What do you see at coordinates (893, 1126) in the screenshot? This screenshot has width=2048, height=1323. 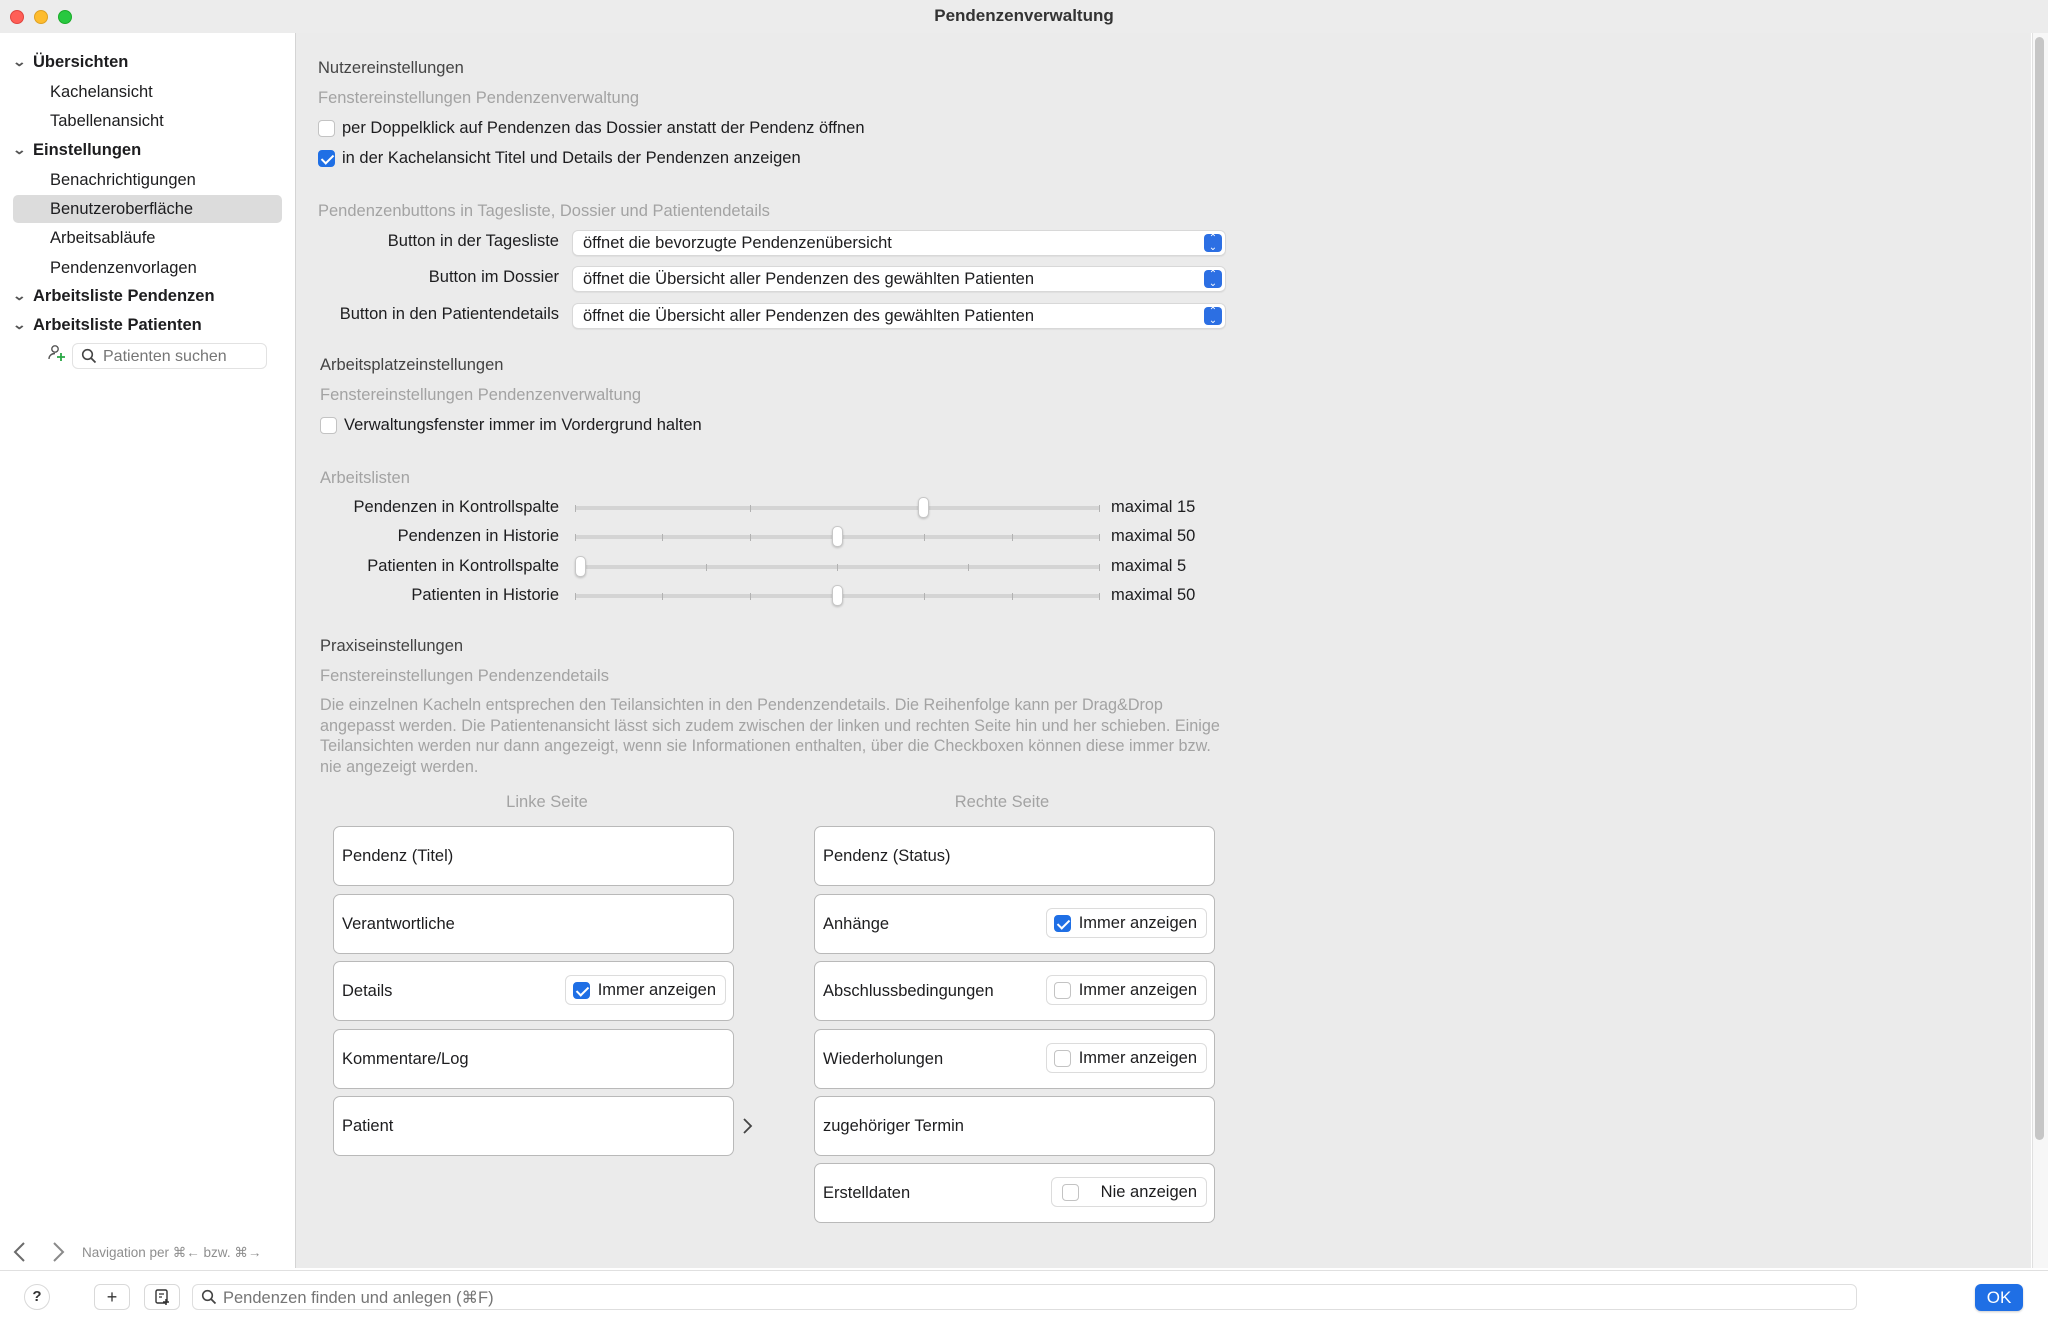 I see `tile-label: zugehöriger Termin` at bounding box center [893, 1126].